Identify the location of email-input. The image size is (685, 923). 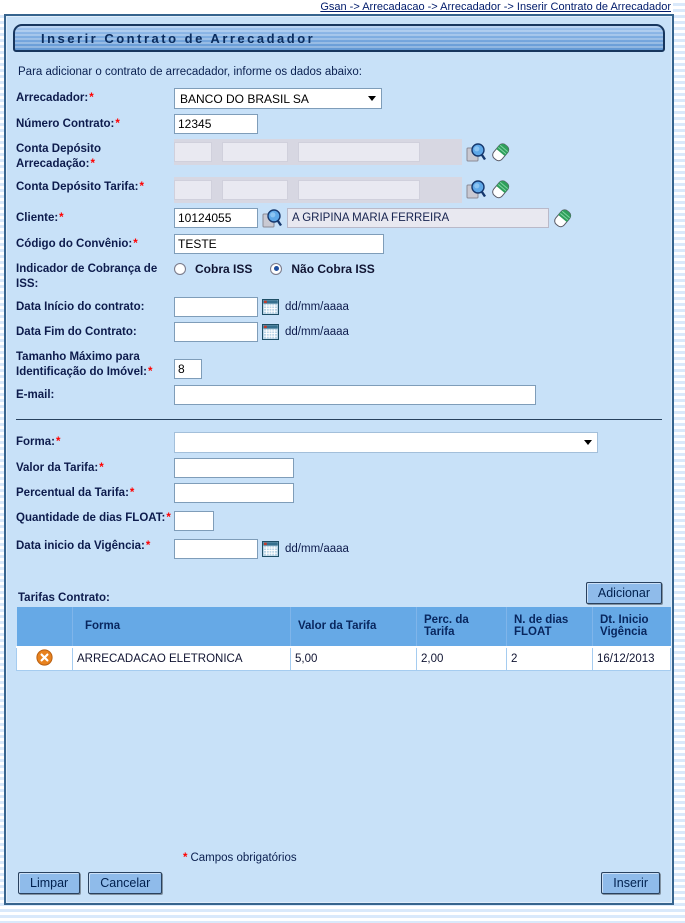
(355, 394).